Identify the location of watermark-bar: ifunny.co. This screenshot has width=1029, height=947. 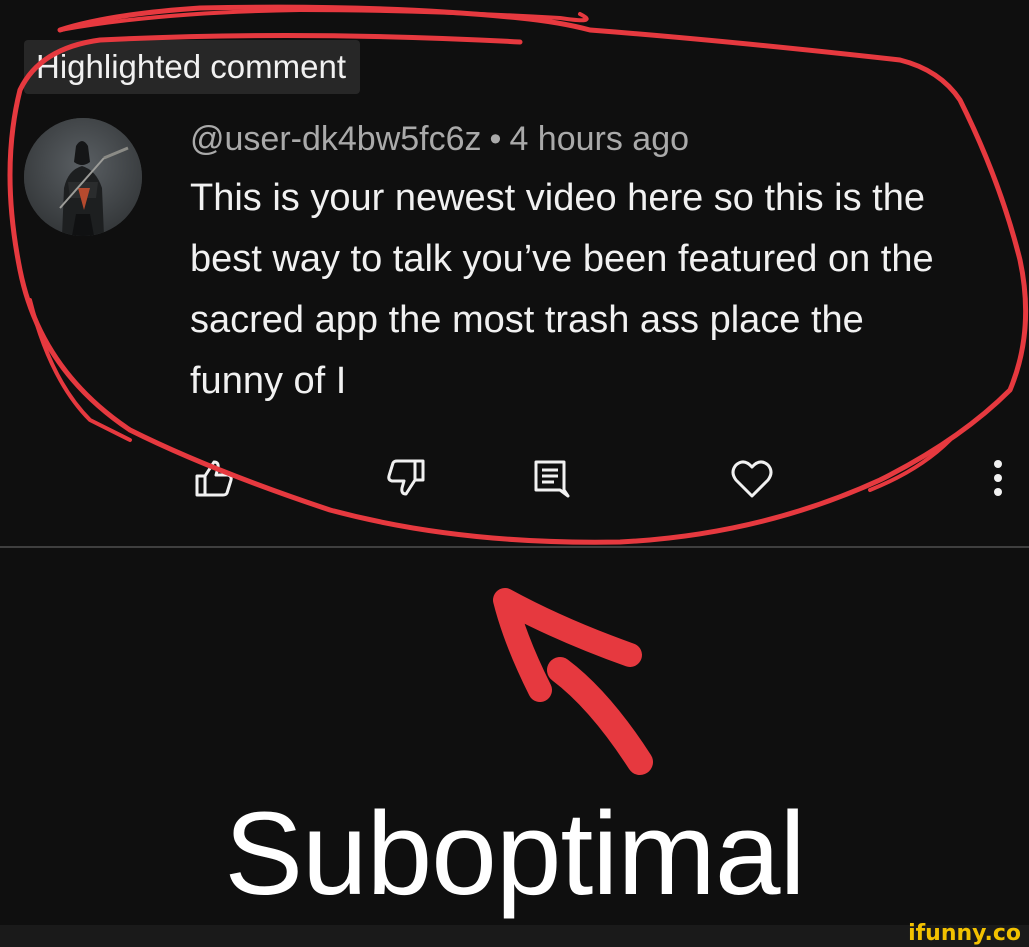
(514, 934).